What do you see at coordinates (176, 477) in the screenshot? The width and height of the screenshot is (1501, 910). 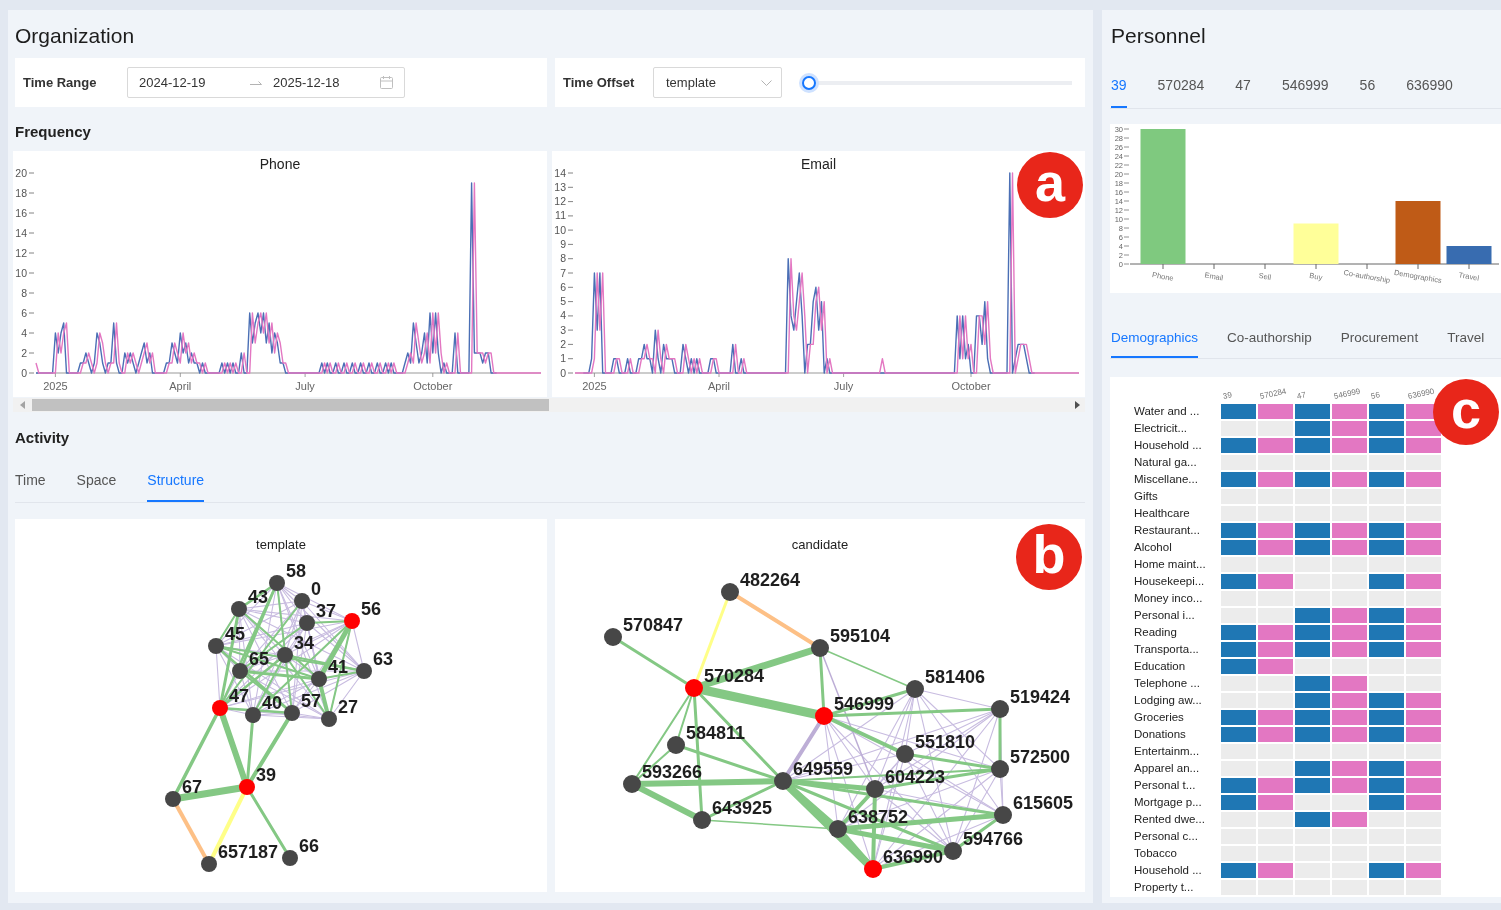 I see `tab: Structure` at bounding box center [176, 477].